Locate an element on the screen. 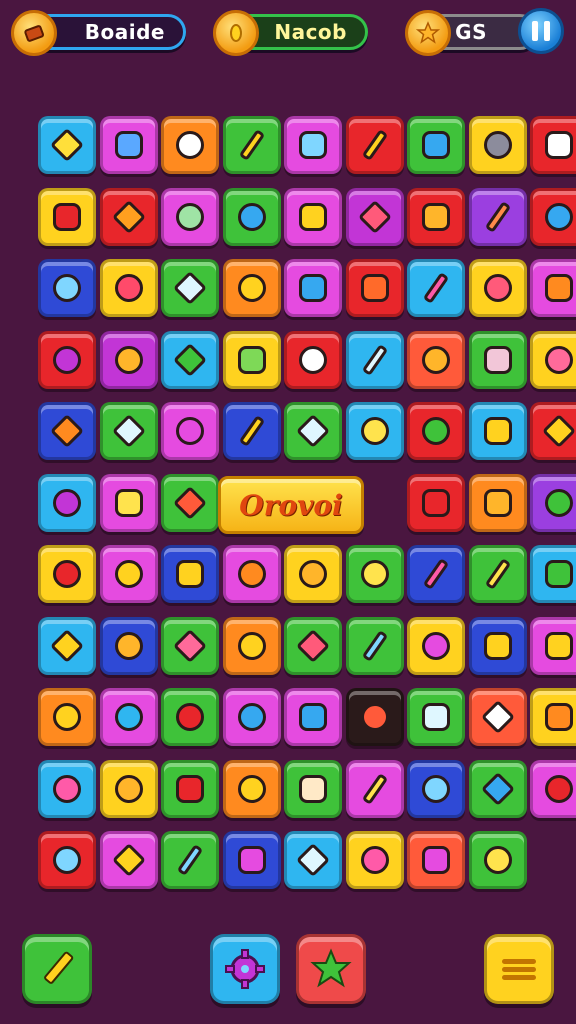 The image size is (576, 1024). tile-sun is located at coordinates (129, 574).